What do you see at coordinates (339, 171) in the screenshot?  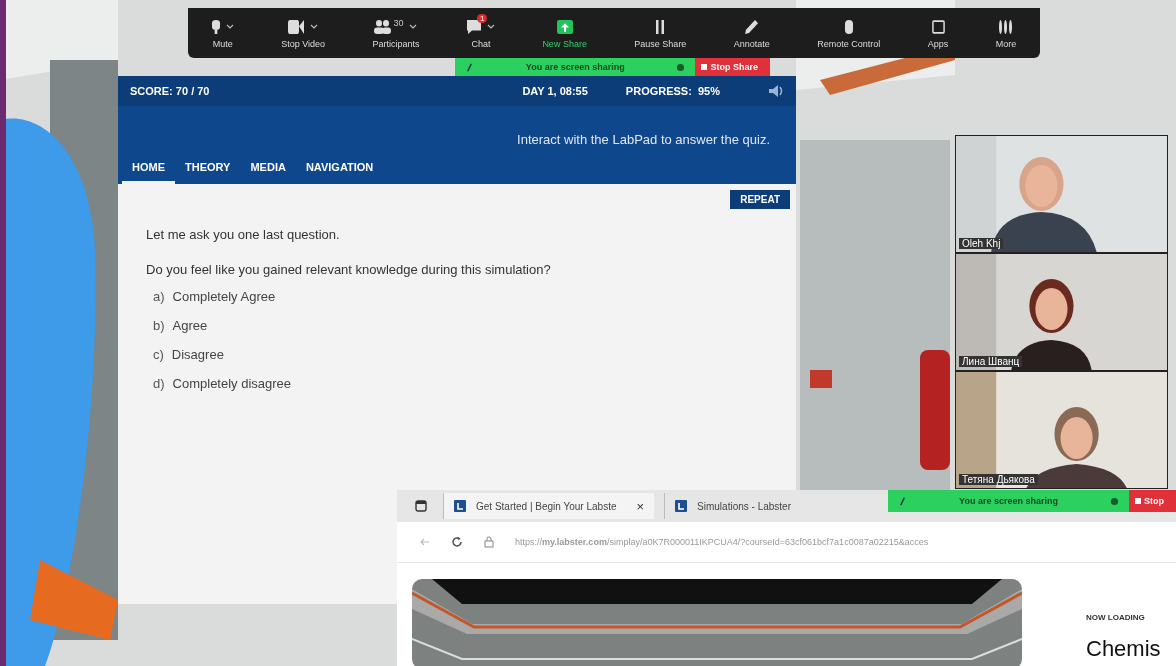 I see `nav-tab: NAVIGATION` at bounding box center [339, 171].